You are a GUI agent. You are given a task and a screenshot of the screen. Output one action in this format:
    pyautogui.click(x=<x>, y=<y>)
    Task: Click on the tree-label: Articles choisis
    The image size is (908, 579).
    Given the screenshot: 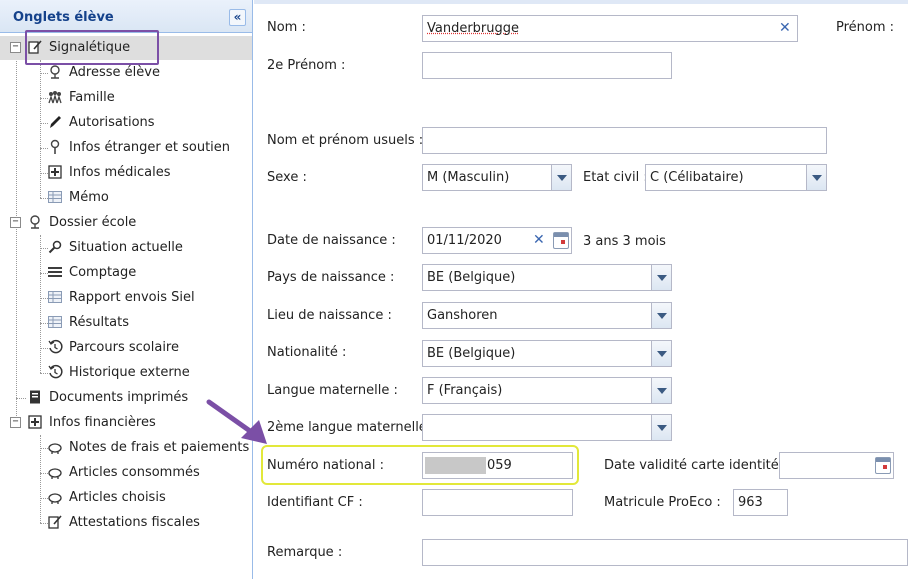 What is the action you would take?
    pyautogui.click(x=117, y=497)
    